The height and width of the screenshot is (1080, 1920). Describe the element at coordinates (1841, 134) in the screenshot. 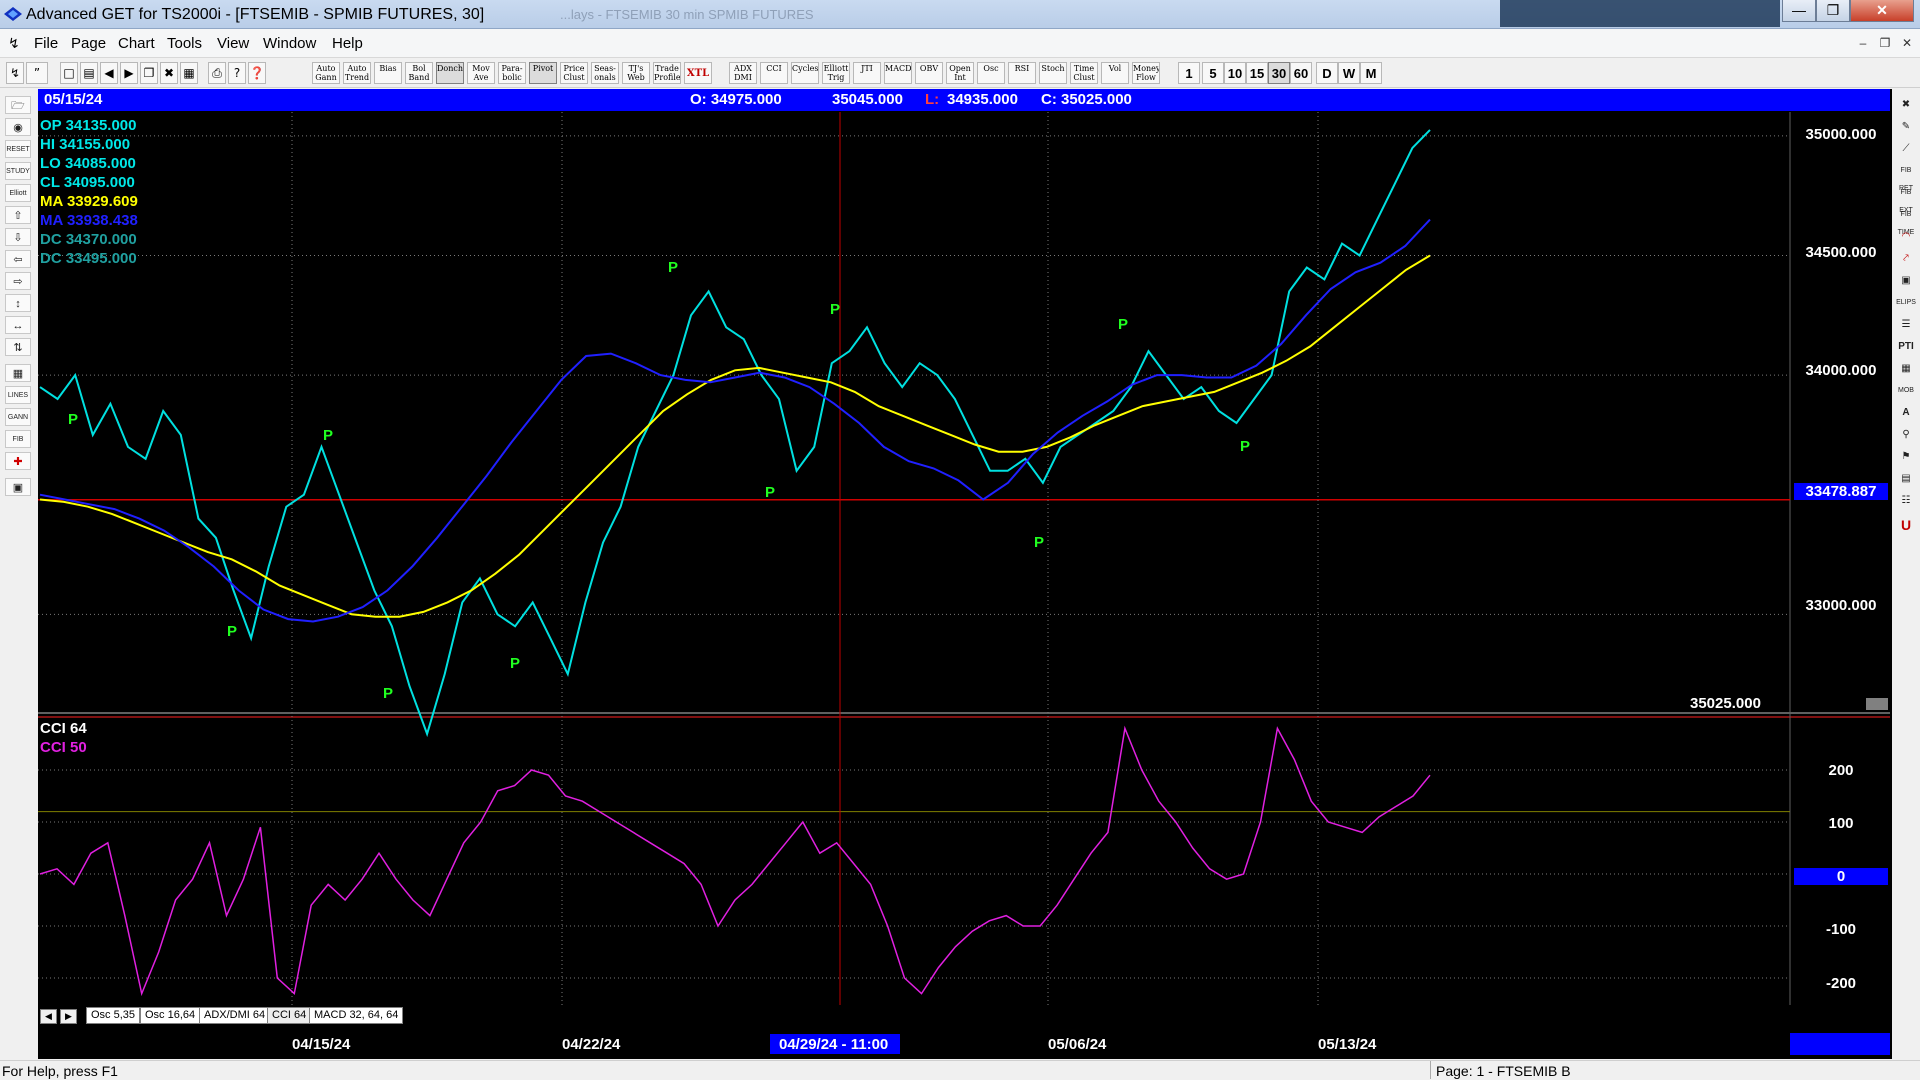

I see `price-axis-label-35000: 35000.000` at that location.